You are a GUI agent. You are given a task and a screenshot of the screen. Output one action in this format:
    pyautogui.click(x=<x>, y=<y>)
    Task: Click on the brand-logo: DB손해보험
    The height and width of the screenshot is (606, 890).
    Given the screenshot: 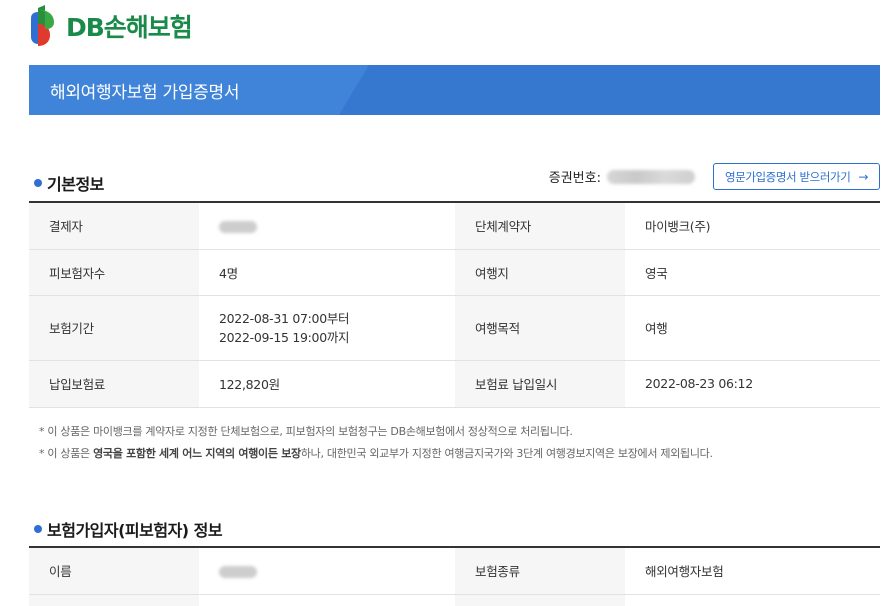 What is the action you would take?
    pyautogui.click(x=110, y=26)
    